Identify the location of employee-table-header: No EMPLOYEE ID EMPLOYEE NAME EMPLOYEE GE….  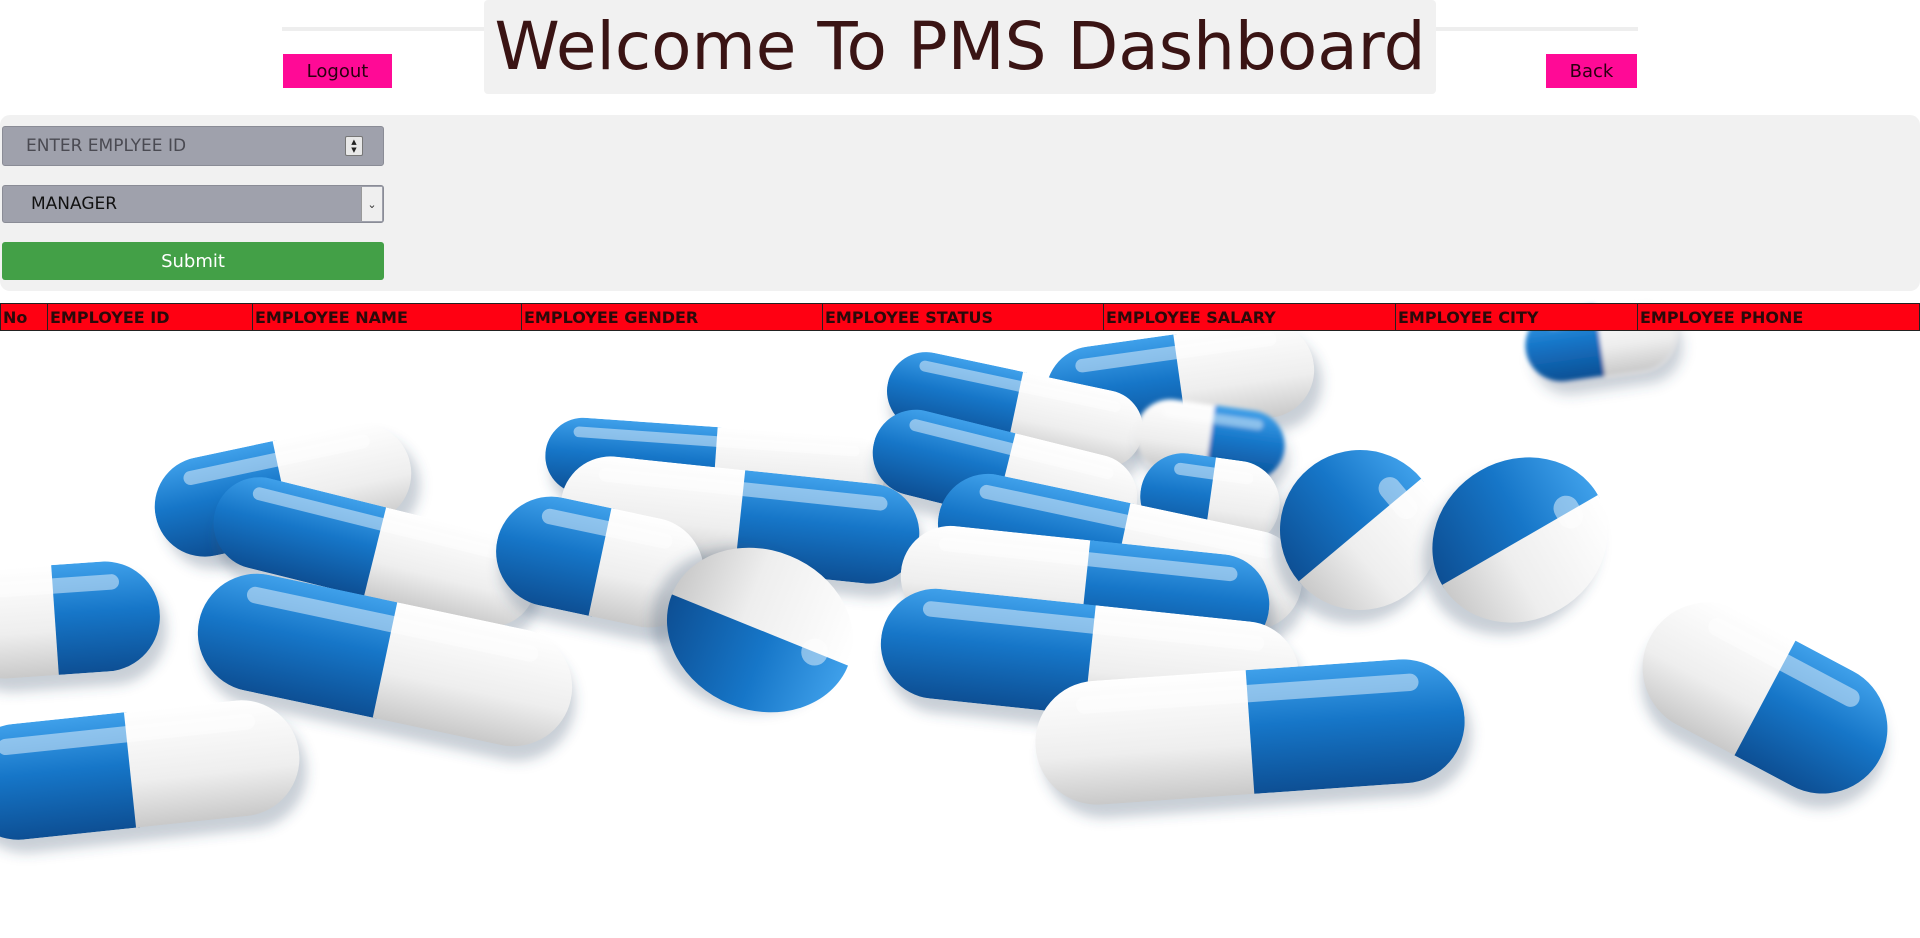
(960, 317).